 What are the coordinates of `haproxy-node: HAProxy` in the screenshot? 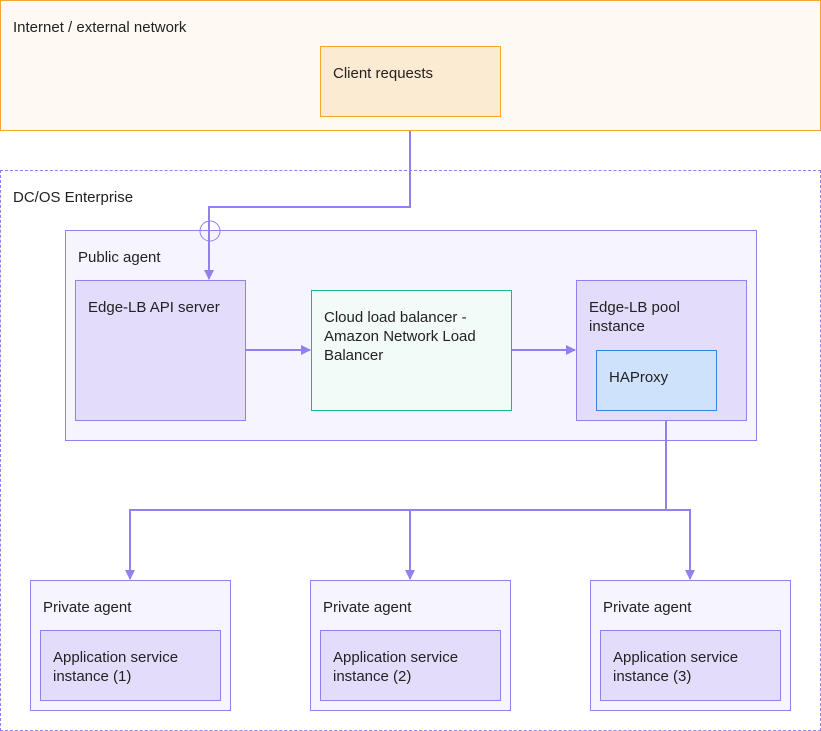 It's located at (656, 380).